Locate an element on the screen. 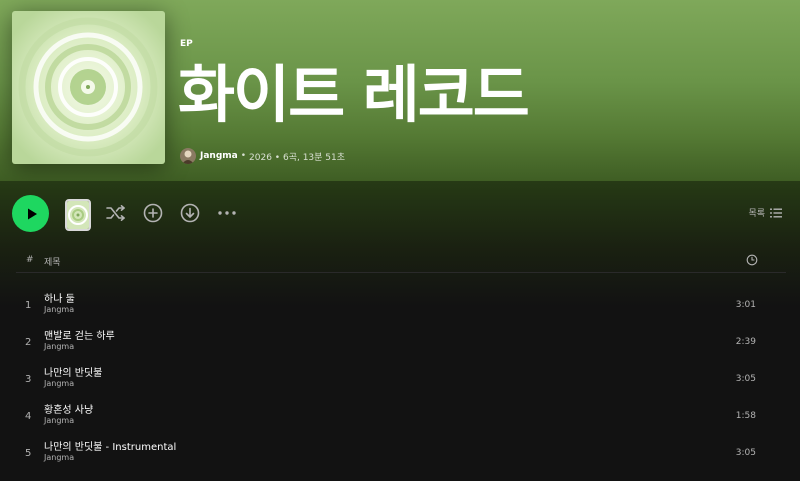  track-row: 3 나만의 반딧불 Jangma 3:05 is located at coordinates (401, 380).